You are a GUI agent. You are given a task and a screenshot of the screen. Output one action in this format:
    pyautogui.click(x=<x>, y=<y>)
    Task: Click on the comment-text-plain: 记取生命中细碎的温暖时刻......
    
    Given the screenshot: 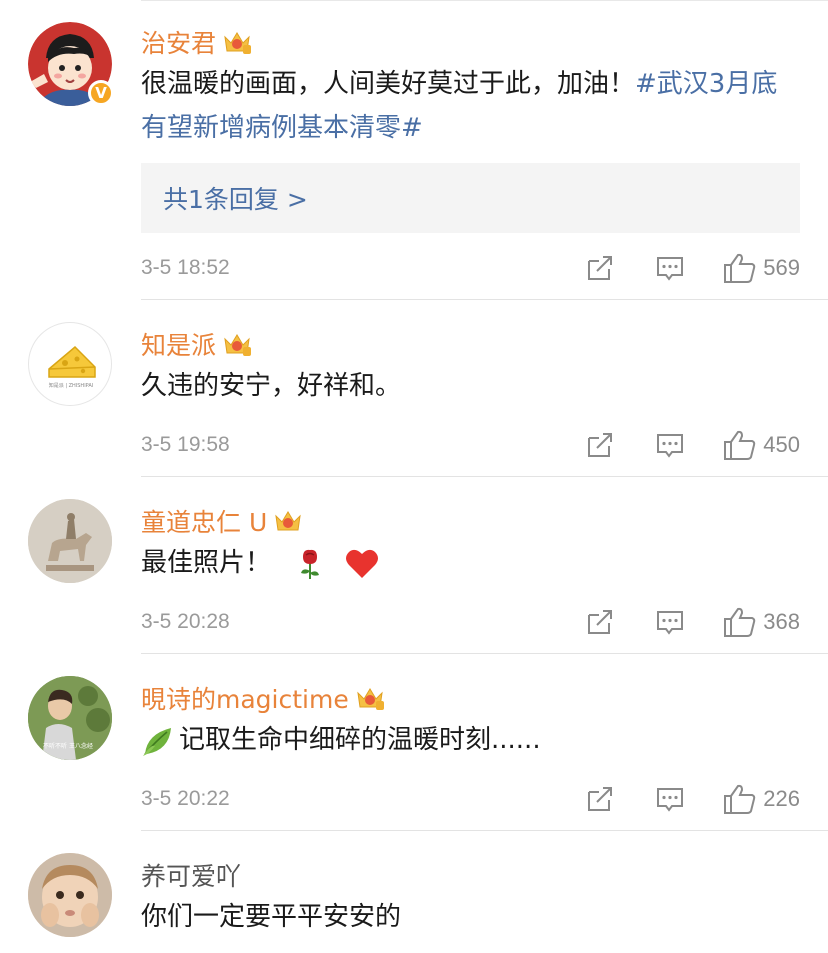 What is the action you would take?
    pyautogui.click(x=360, y=740)
    